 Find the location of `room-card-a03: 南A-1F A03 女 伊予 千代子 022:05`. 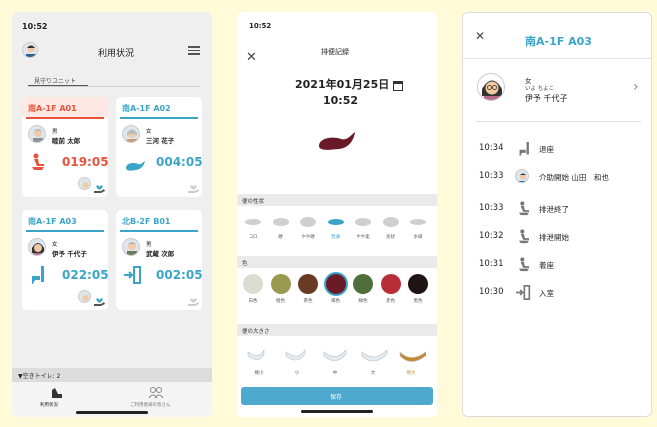

room-card-a03: 南A-1F A03 女 伊予 千代子 022:05 is located at coordinates (65, 260).